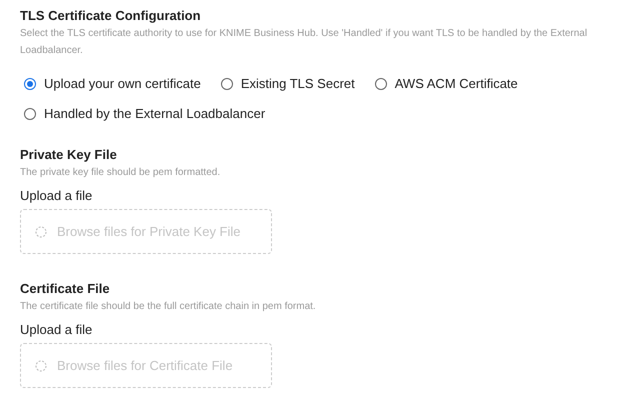  Describe the element at coordinates (304, 42) in the screenshot. I see `section-description: Select the TLS certificate authority to use for KNIME Business Hub. Use 'Handled' if you want TLS to be handled by the External Loadbalancer.` at that location.